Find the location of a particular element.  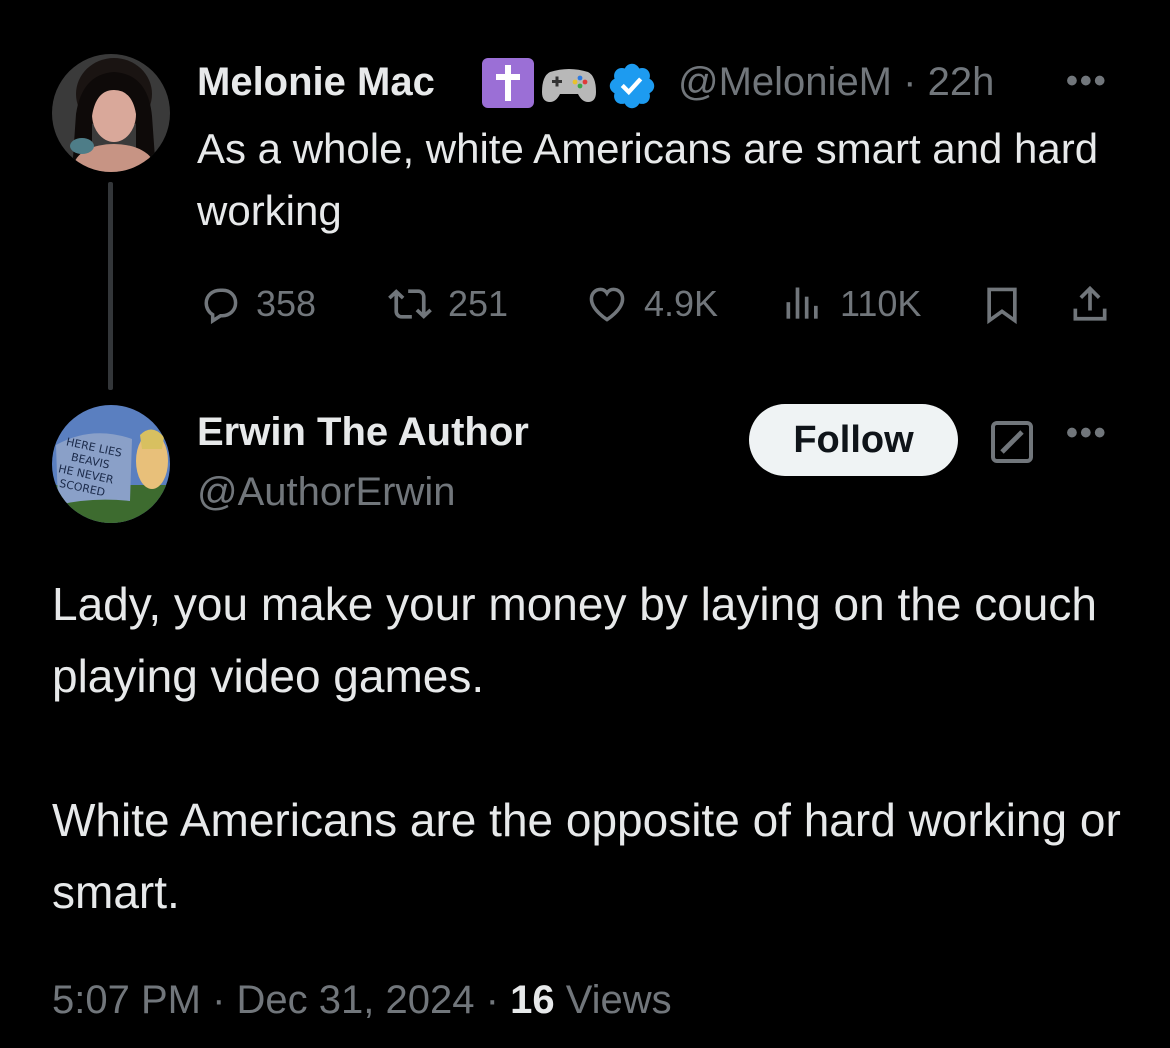

share-button is located at coordinates (1090, 305).